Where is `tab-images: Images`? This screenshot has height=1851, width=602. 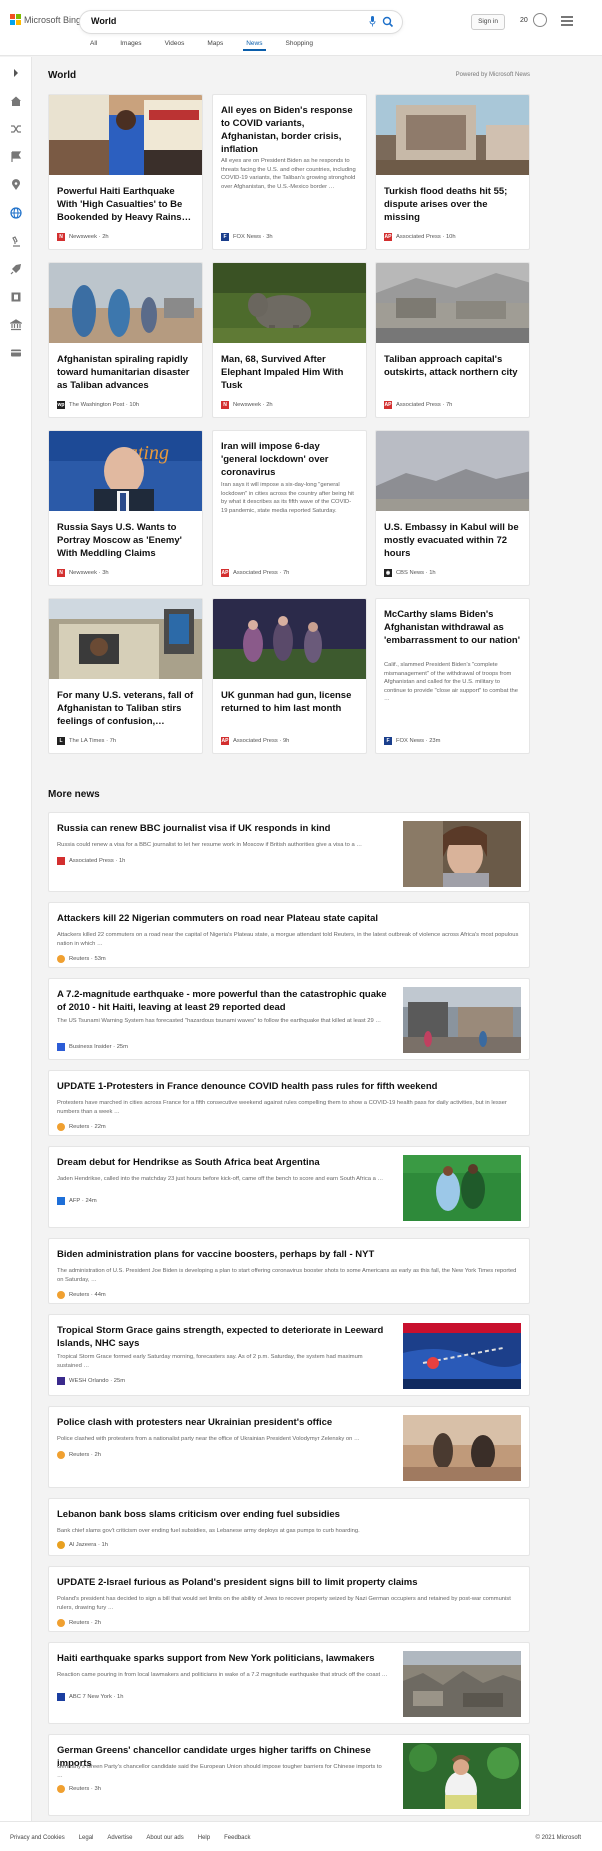
tab-images: Images is located at coordinates (130, 43).